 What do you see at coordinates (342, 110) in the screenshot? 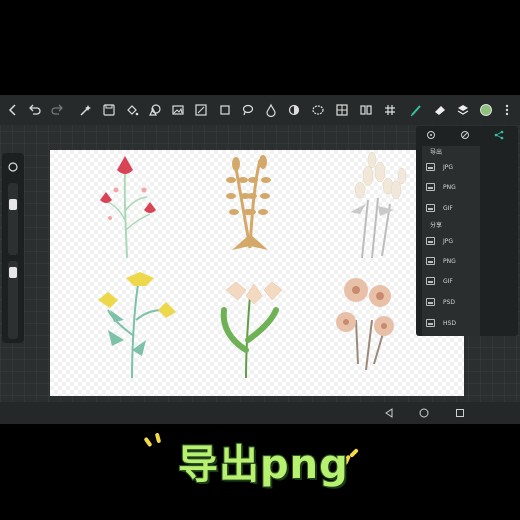
I see `transform-icon` at bounding box center [342, 110].